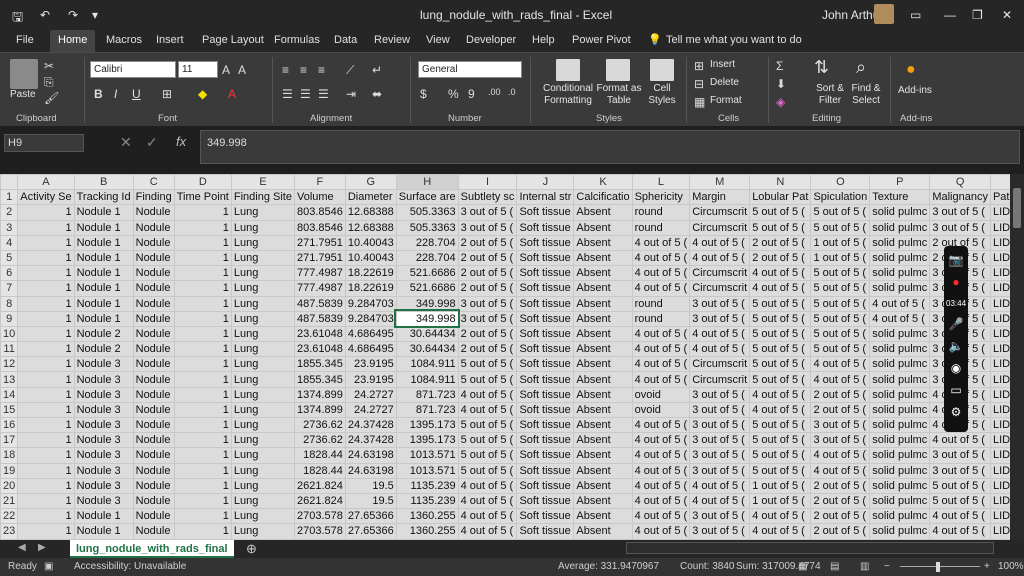 The width and height of the screenshot is (1024, 576). Describe the element at coordinates (226, 70) in the screenshot. I see `increase-font-icon: A` at that location.